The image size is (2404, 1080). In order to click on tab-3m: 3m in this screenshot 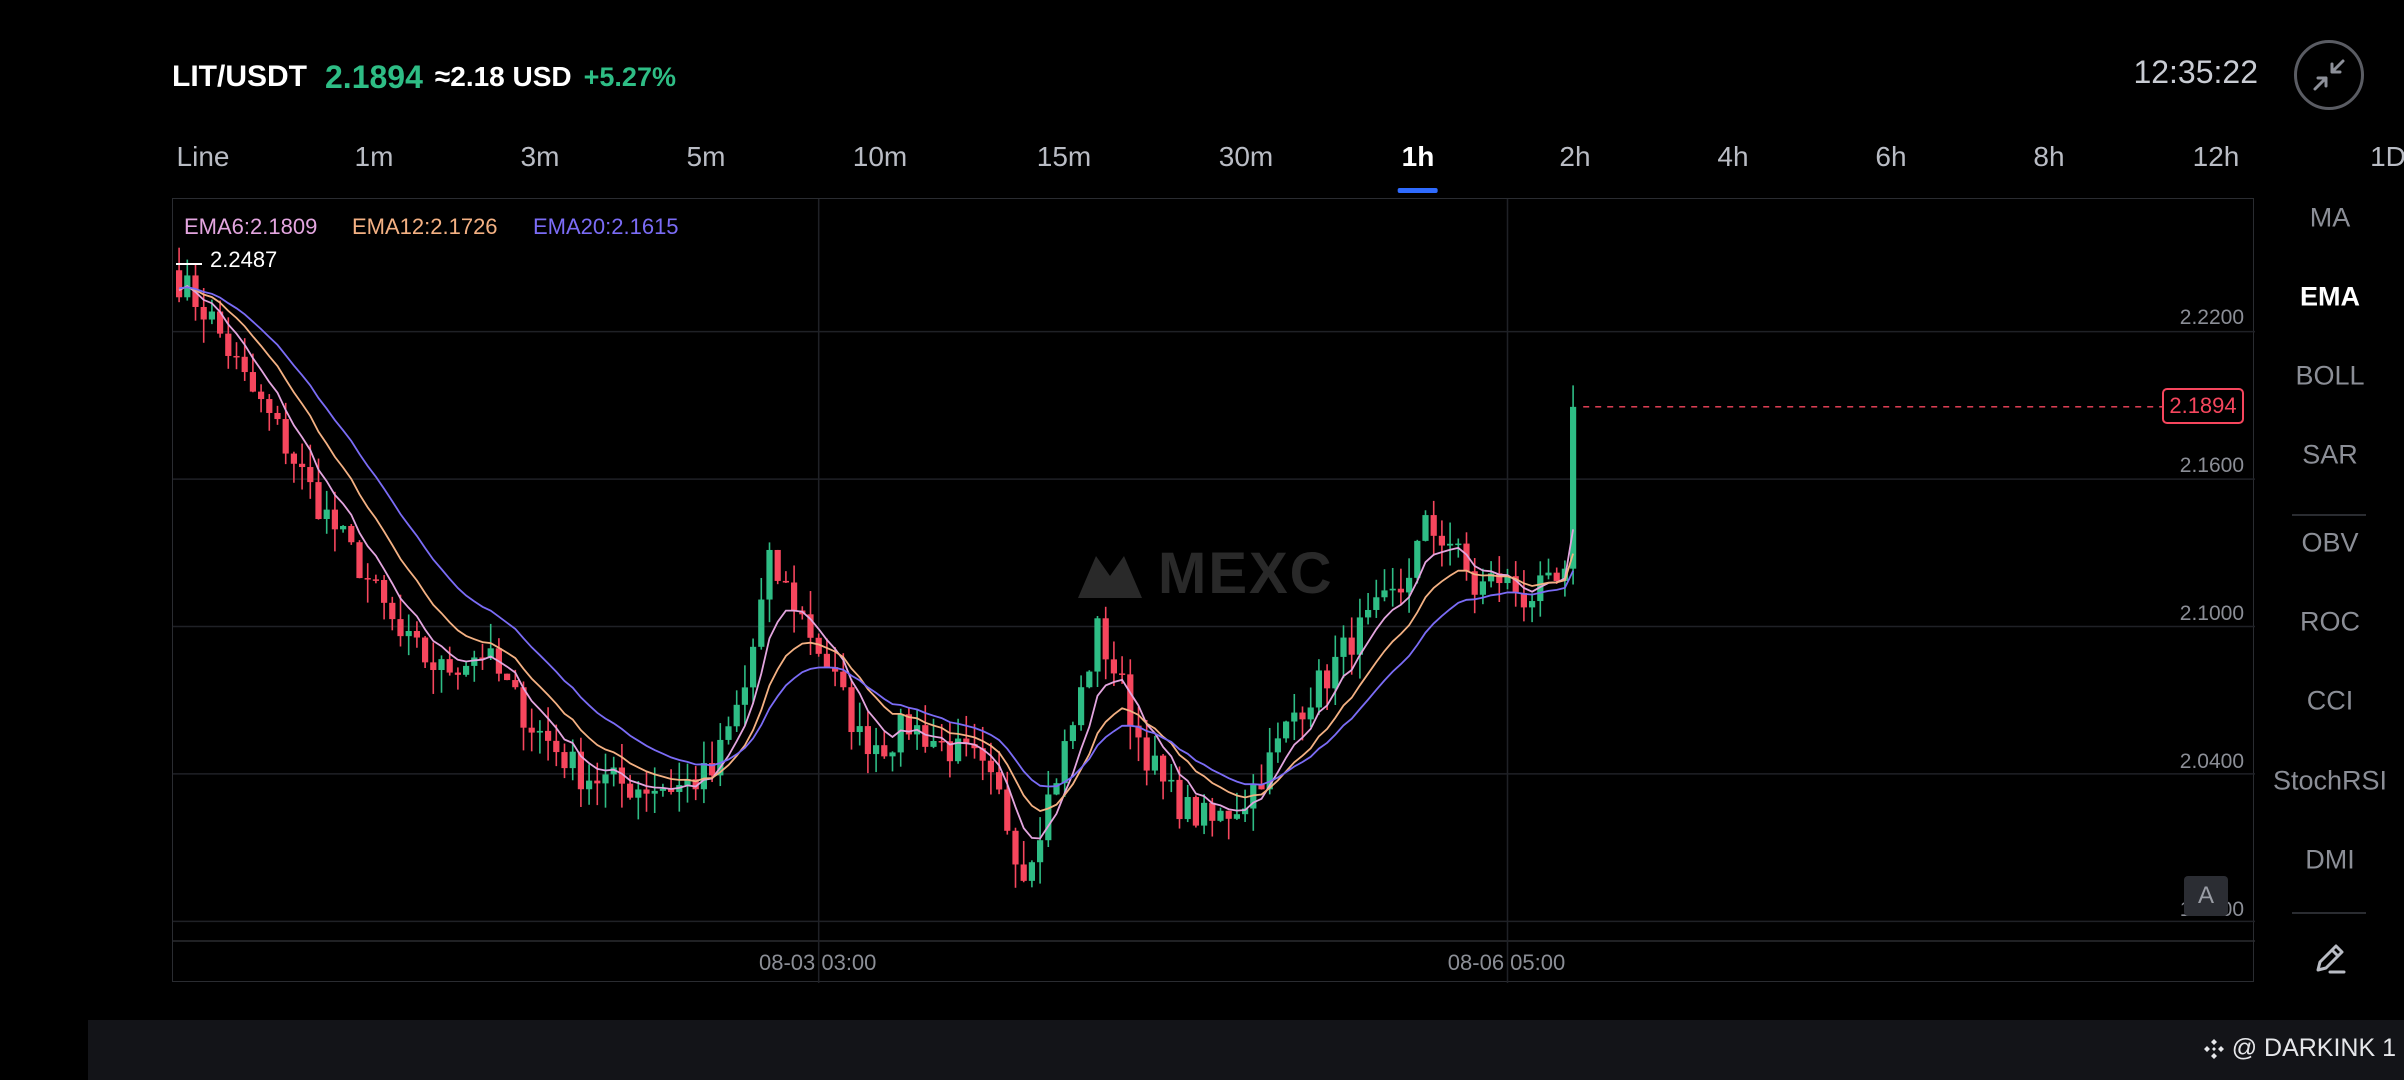, I will do `click(540, 165)`.